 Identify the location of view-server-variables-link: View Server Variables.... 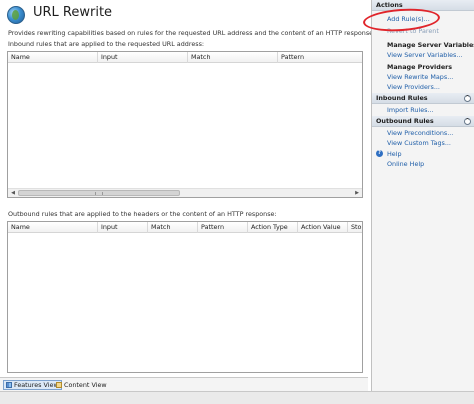
(424, 55).